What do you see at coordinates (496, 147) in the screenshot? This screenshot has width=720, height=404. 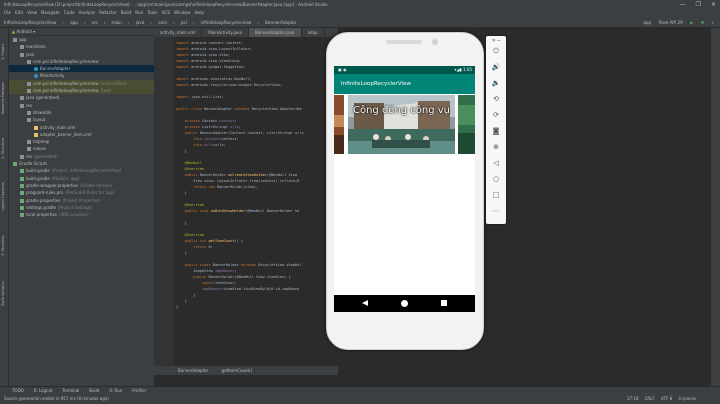 I see `zoom-in-icon: ⊕` at bounding box center [496, 147].